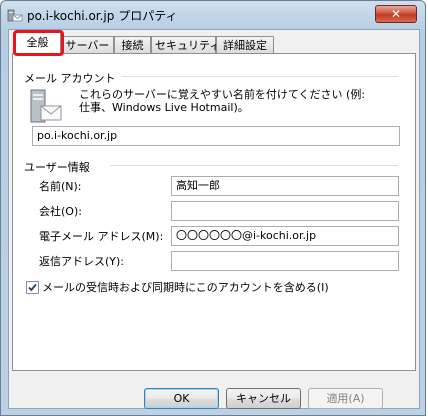 This screenshot has height=418, width=428. I want to click on title-bar: po.i-kochi.or.jp プロパティ ✕, so click(213, 15).